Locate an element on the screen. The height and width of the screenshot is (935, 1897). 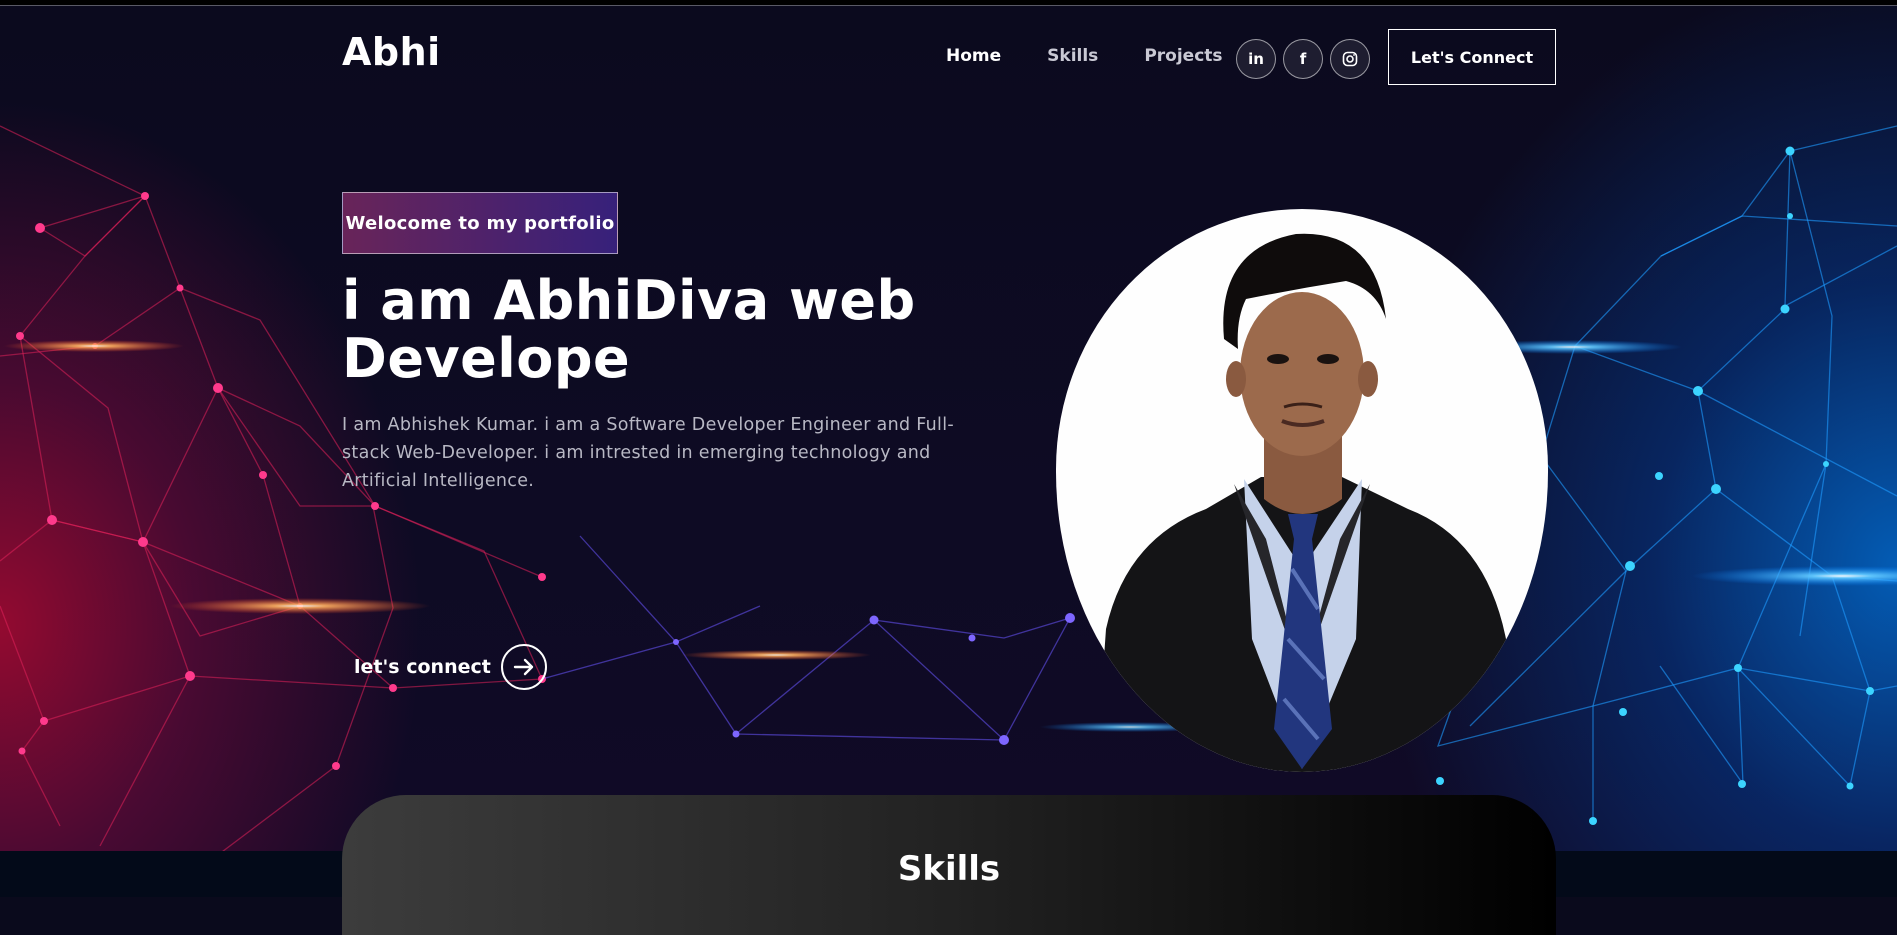
linkedin-icon: in is located at coordinates (1256, 59).